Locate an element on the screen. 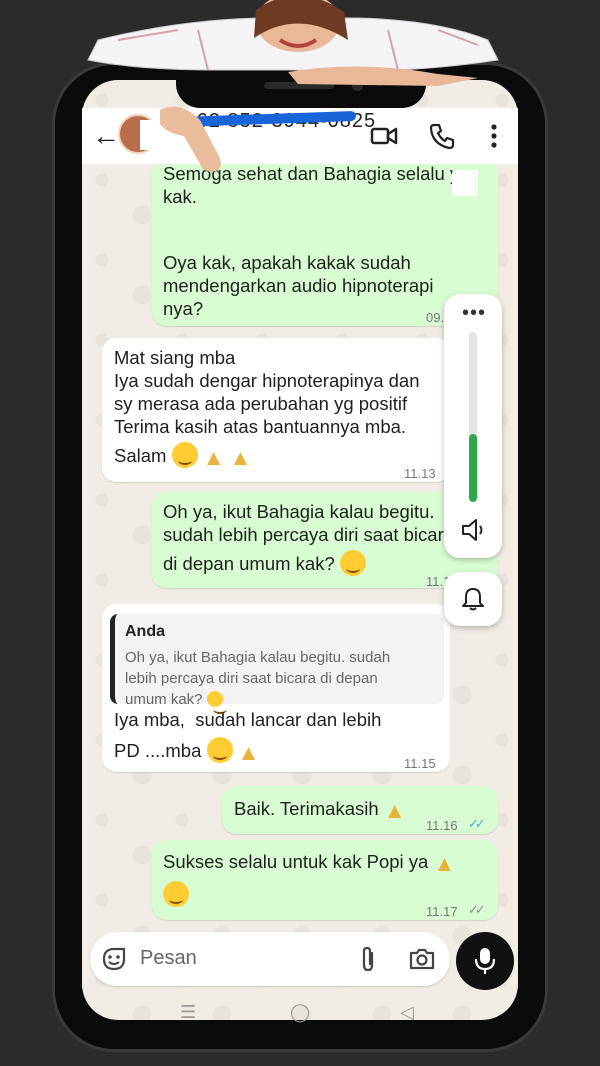  system-navigation-bar: ☰ ◯ ◁ is located at coordinates (300, 1012).